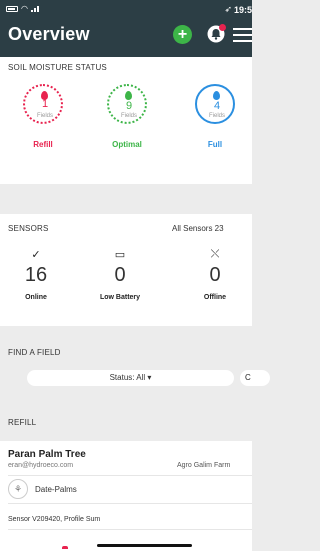  I want to click on full-count: 4, so click(217, 106).